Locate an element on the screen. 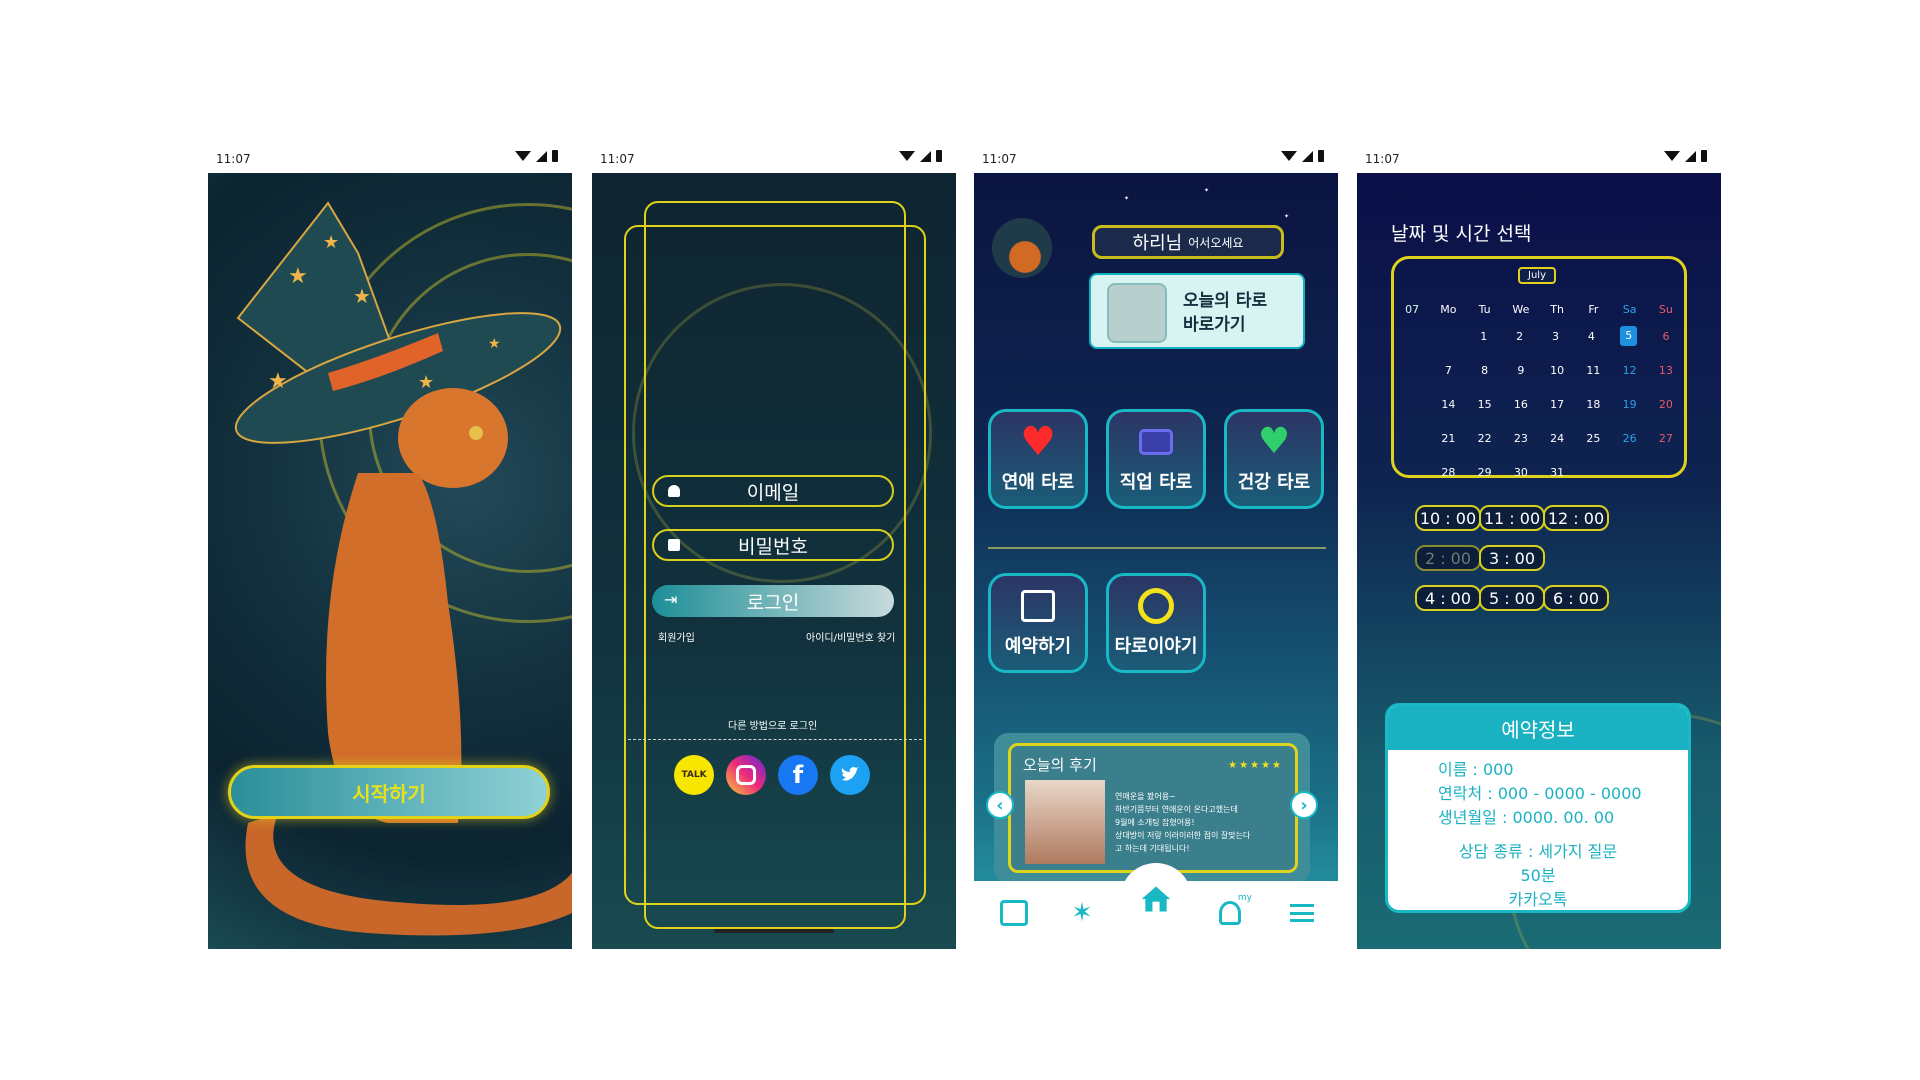 Image resolution: width=1920 pixels, height=1080 pixels. tarot-thumbnail is located at coordinates (1137, 313).